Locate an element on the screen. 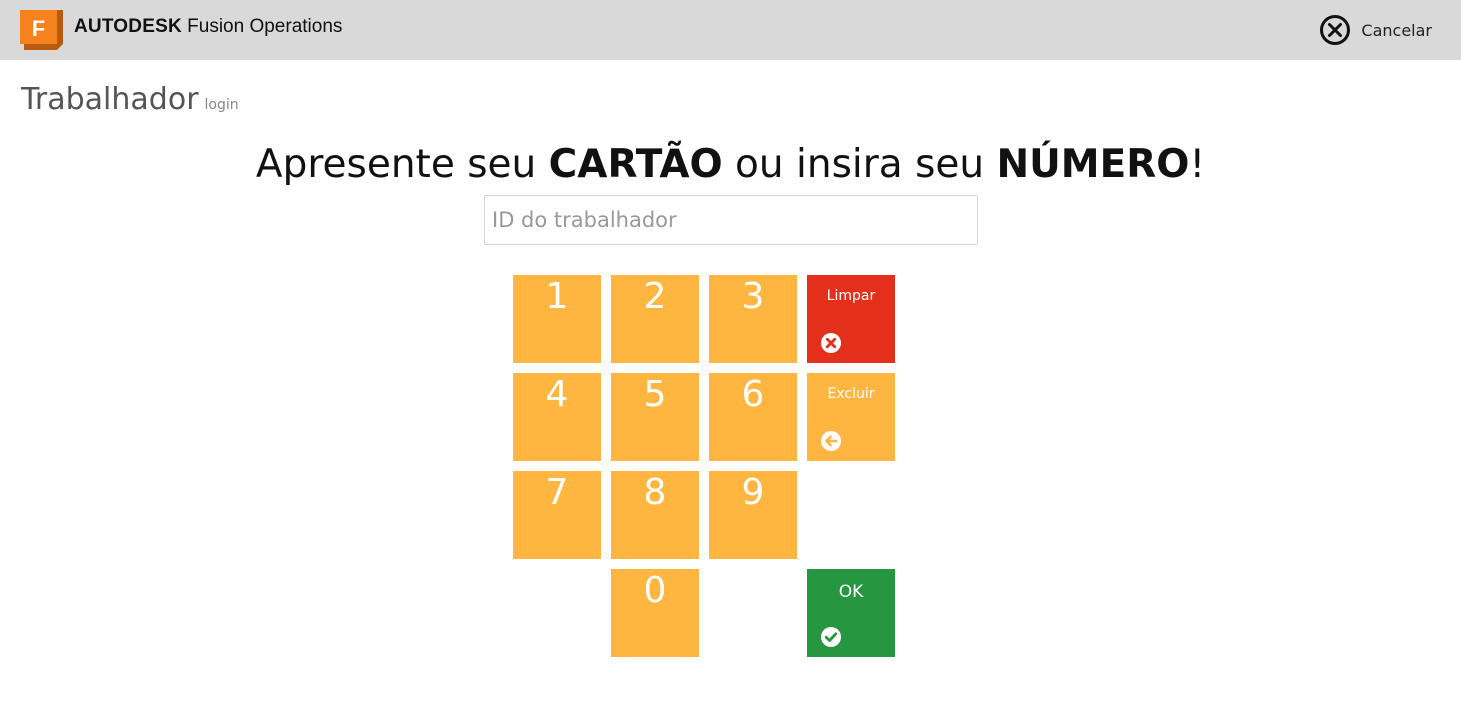 Image resolution: width=1461 pixels, height=707 pixels. key-5: 5 is located at coordinates (655, 417).